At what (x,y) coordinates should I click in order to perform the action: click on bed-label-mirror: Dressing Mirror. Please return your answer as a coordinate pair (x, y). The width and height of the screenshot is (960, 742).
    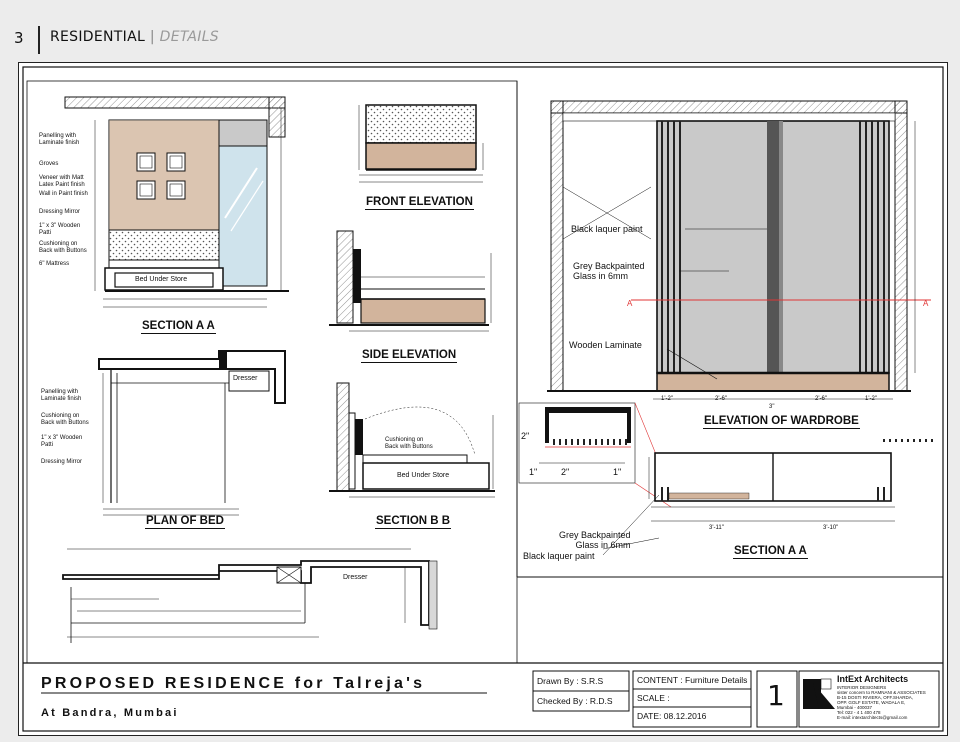
    Looking at the image, I should click on (60, 212).